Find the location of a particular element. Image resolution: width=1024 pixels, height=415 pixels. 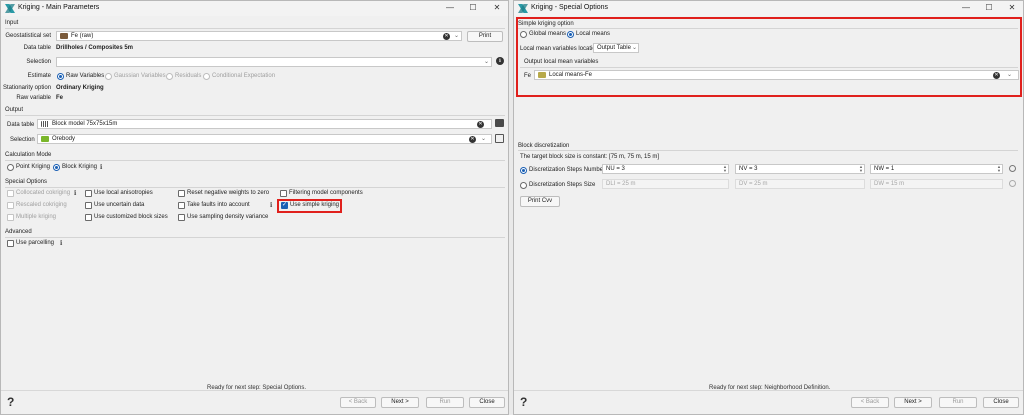

faults-checkbox is located at coordinates (181, 205).